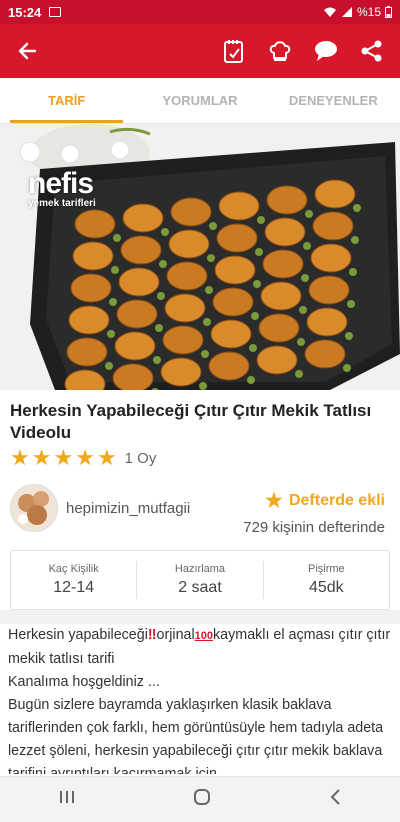 Image resolution: width=400 pixels, height=822 pixels. I want to click on recents-button, so click(67, 799).